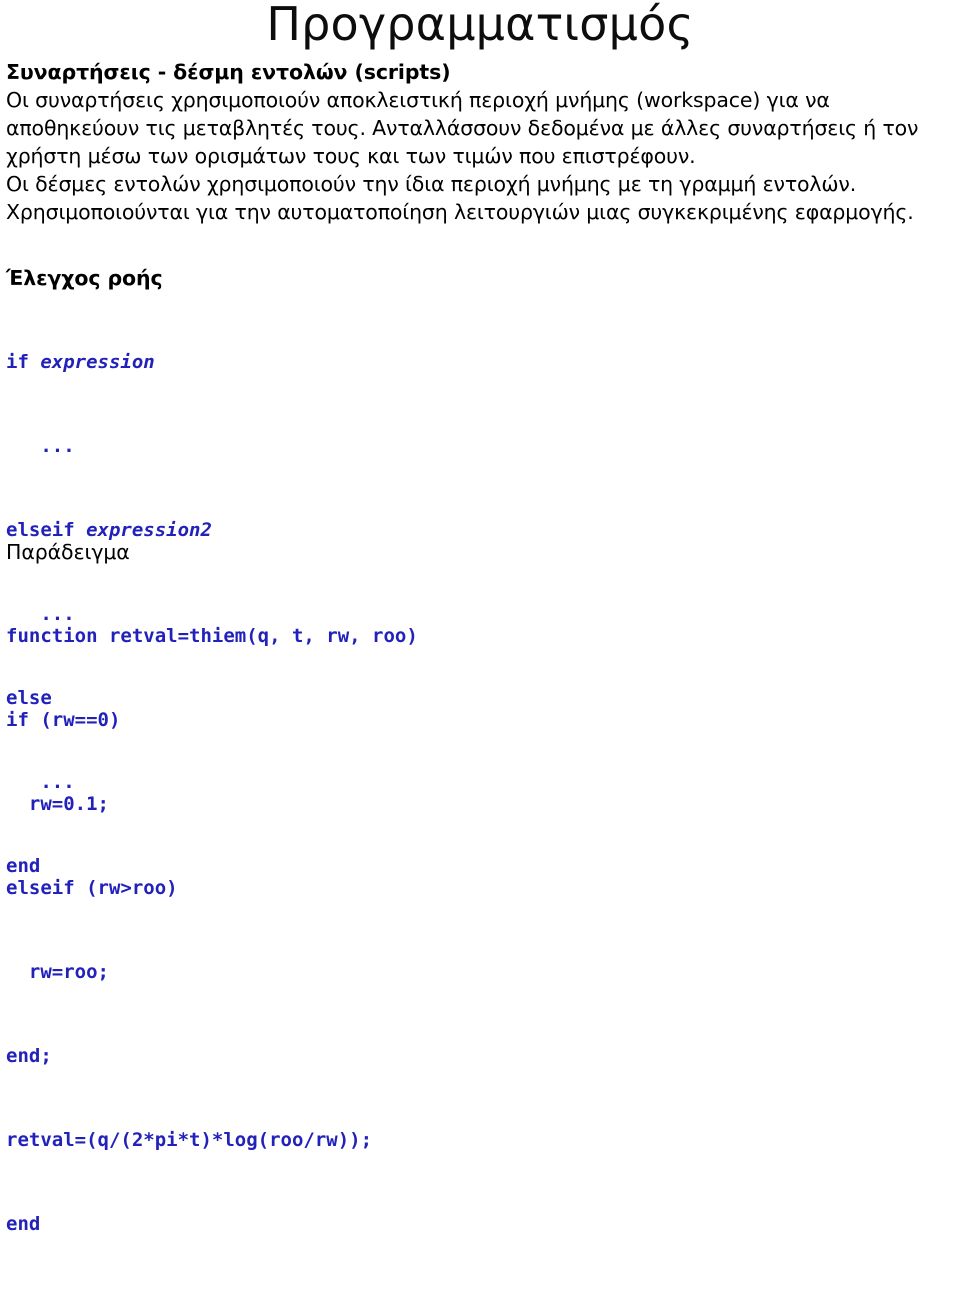  Describe the element at coordinates (68, 552) in the screenshot. I see `section-heading-example: Παράδειγμα` at that location.